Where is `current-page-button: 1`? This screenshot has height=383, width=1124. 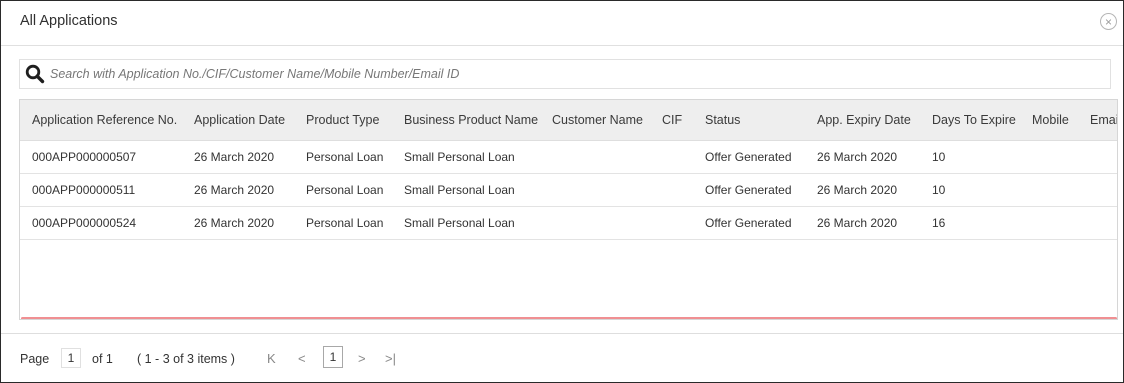 current-page-button: 1 is located at coordinates (333, 357).